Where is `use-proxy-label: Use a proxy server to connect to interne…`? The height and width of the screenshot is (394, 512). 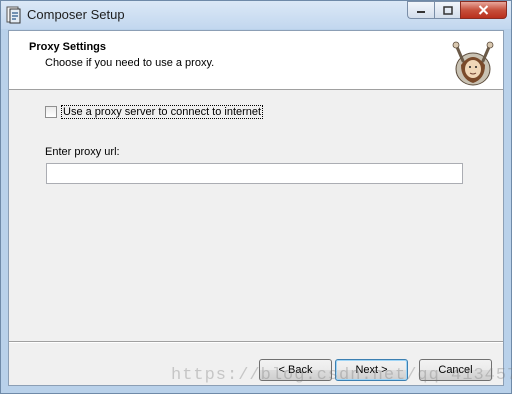
use-proxy-label: Use a proxy server to connect to interne… is located at coordinates (162, 112).